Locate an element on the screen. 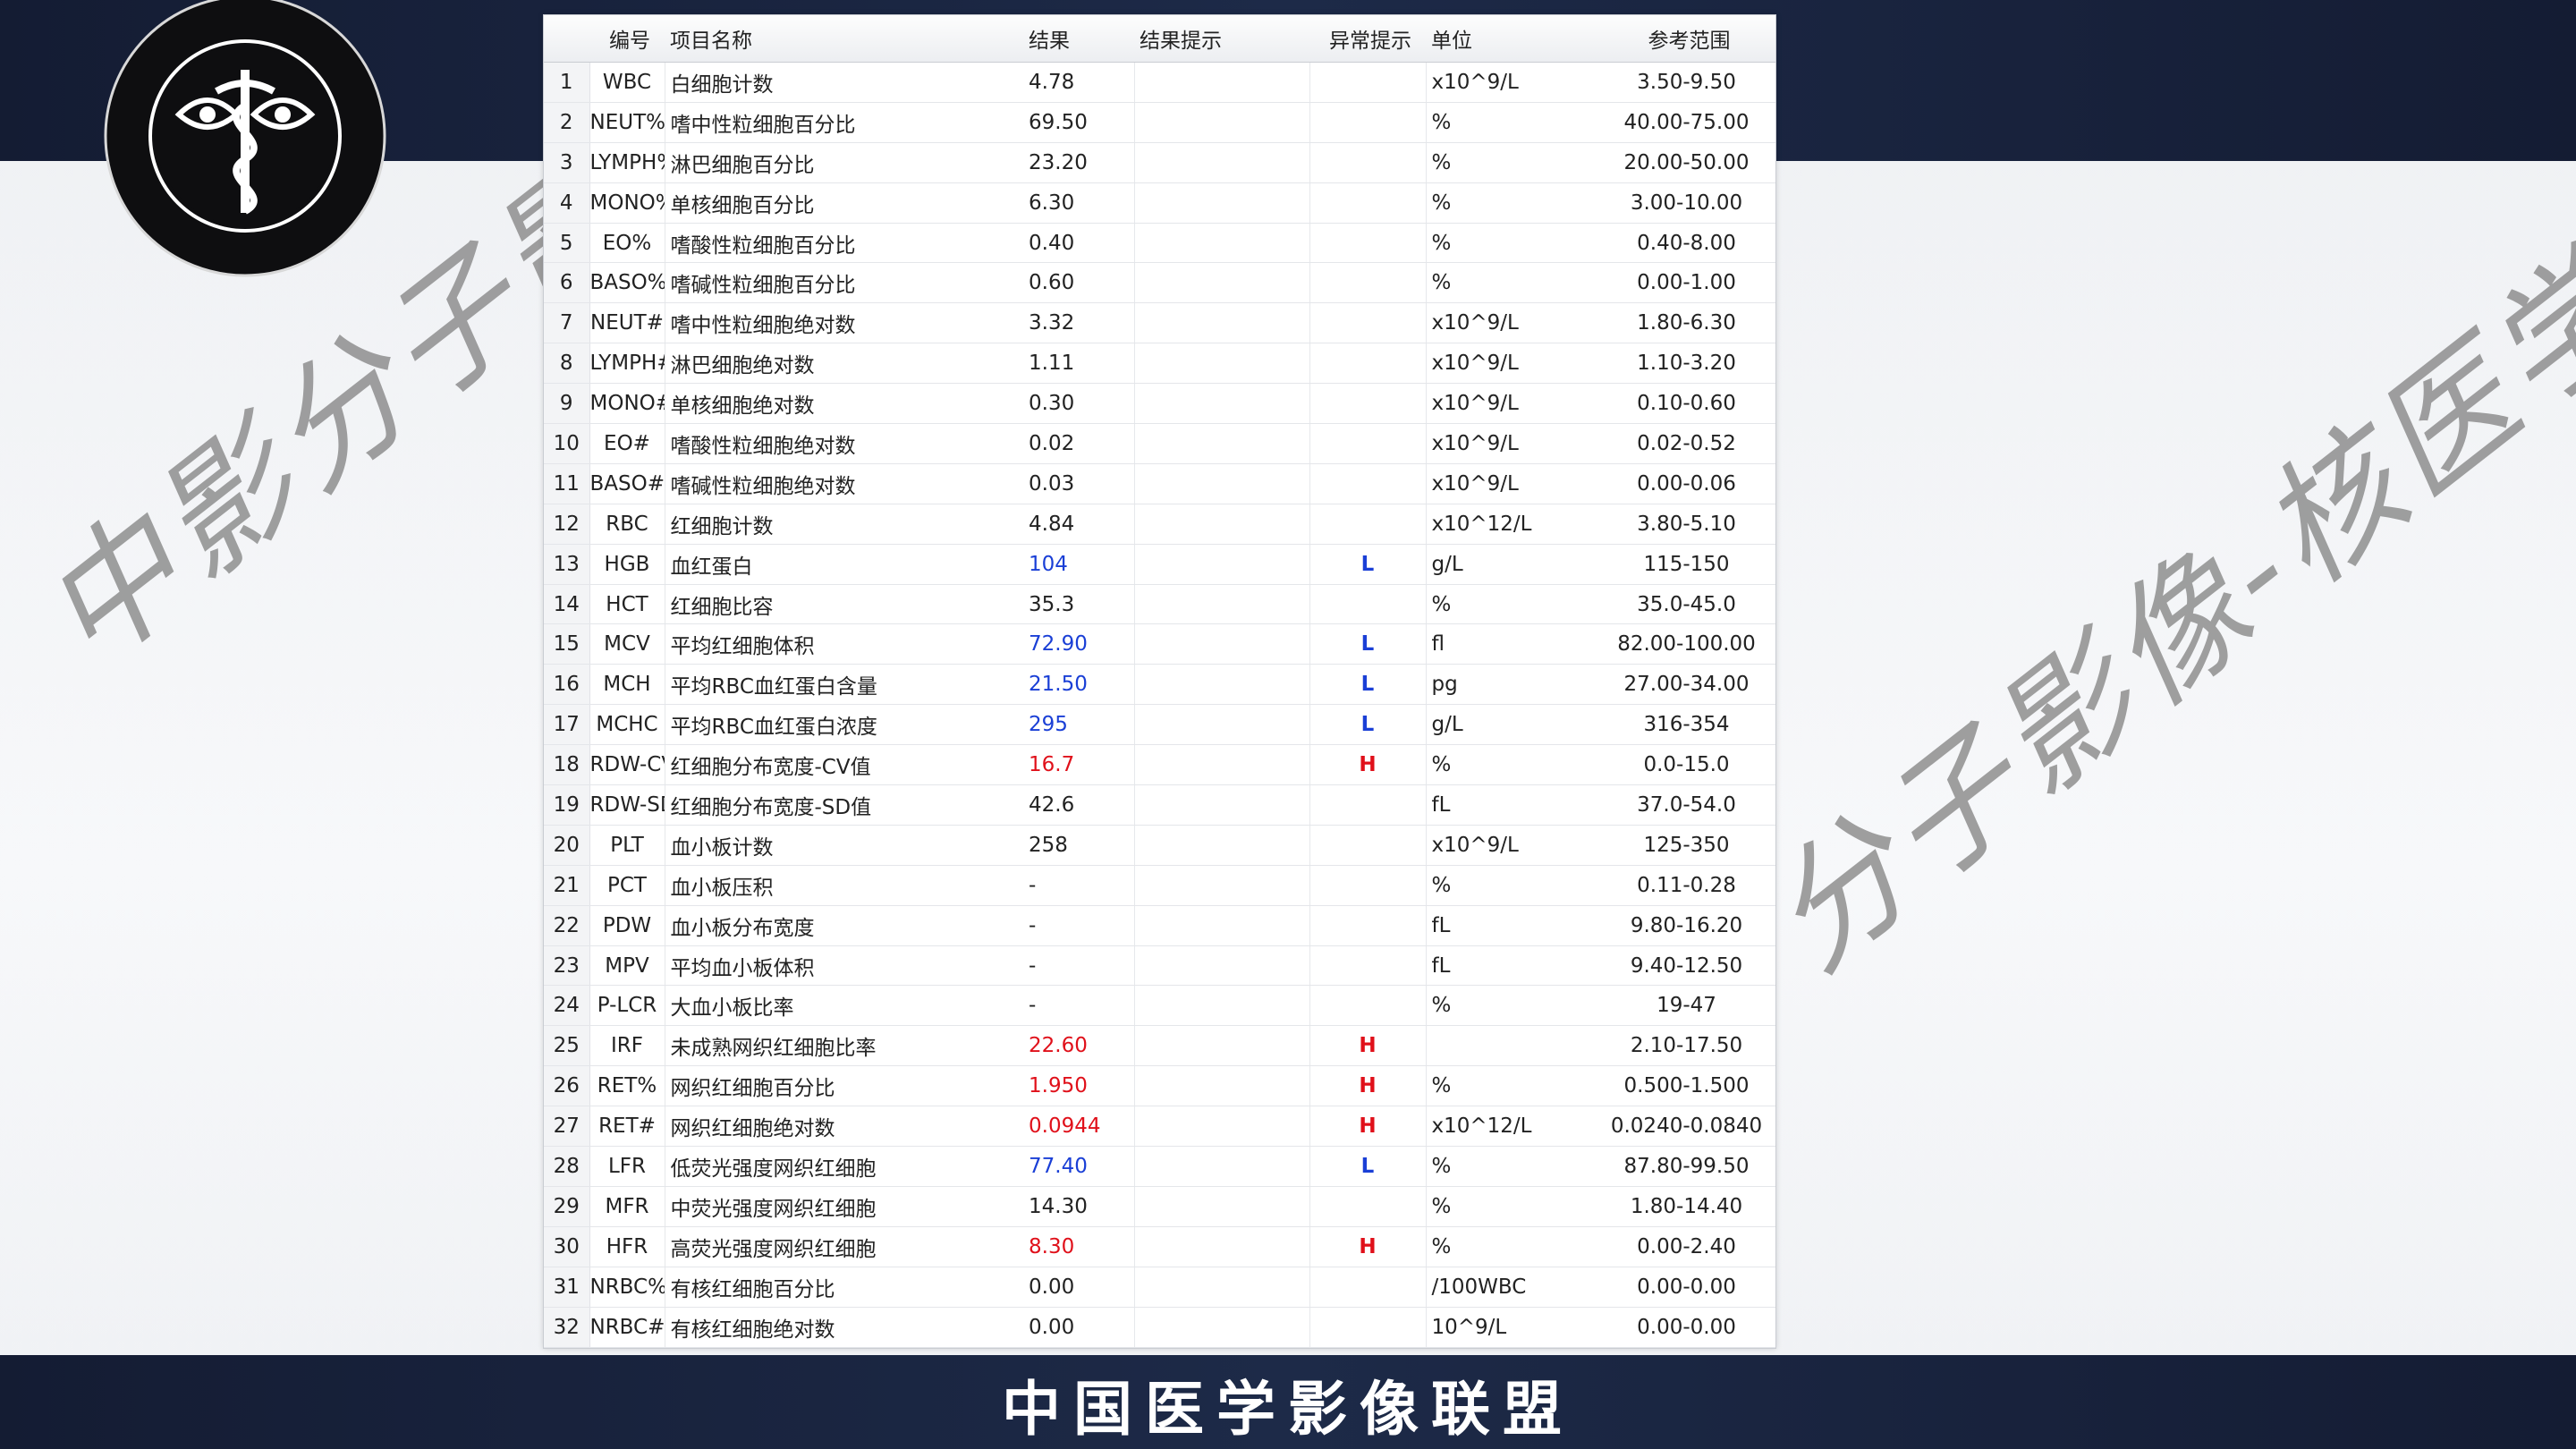 The height and width of the screenshot is (1449, 2576). result-value: 0.40 is located at coordinates (1047, 243).